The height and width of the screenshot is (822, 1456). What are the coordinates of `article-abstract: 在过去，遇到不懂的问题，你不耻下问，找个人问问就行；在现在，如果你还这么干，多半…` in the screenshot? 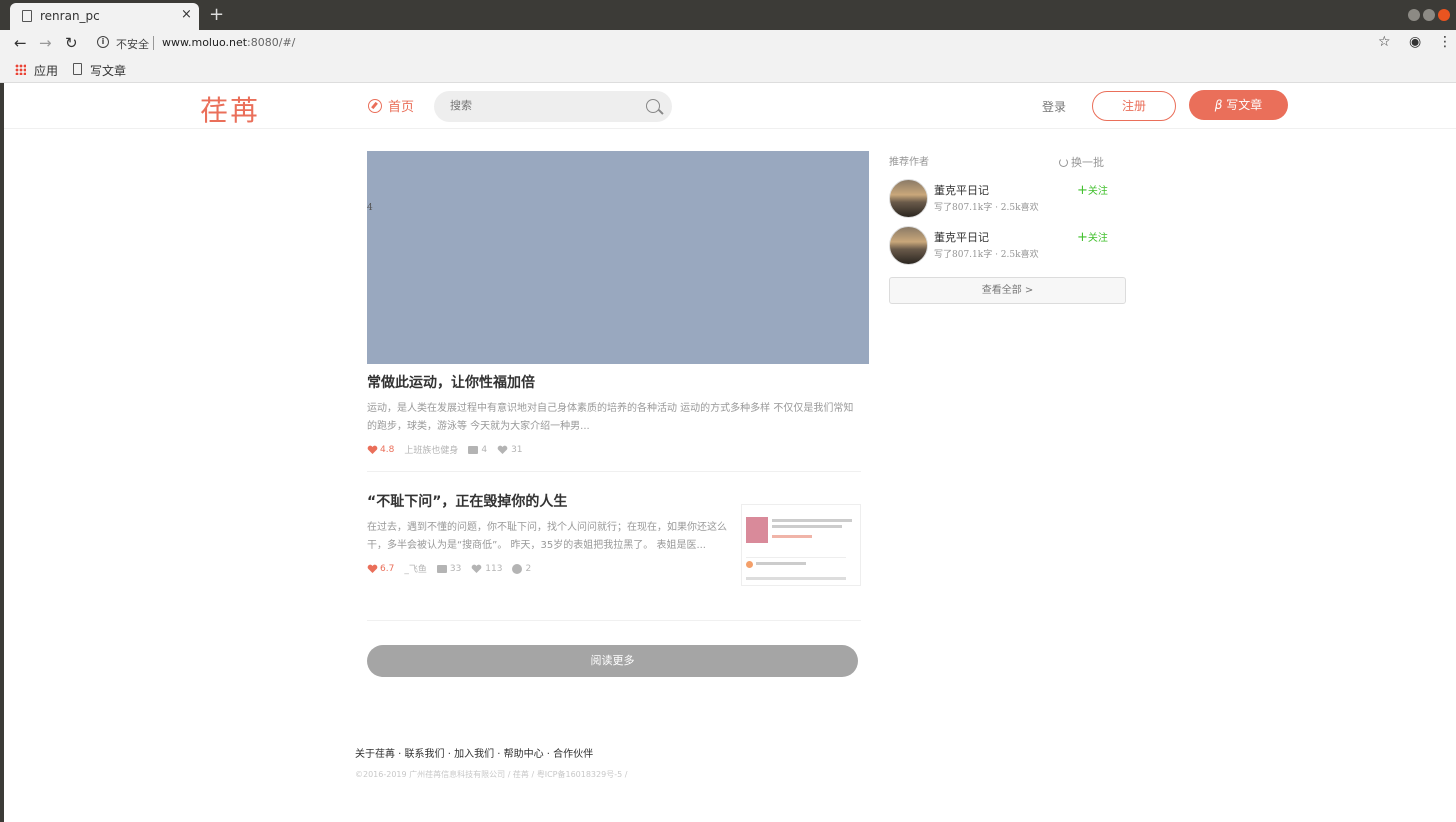 It's located at (547, 536).